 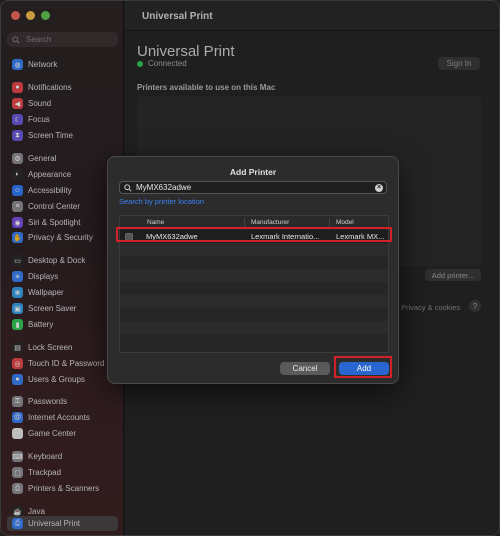 I want to click on search-icon, so click(x=128, y=187).